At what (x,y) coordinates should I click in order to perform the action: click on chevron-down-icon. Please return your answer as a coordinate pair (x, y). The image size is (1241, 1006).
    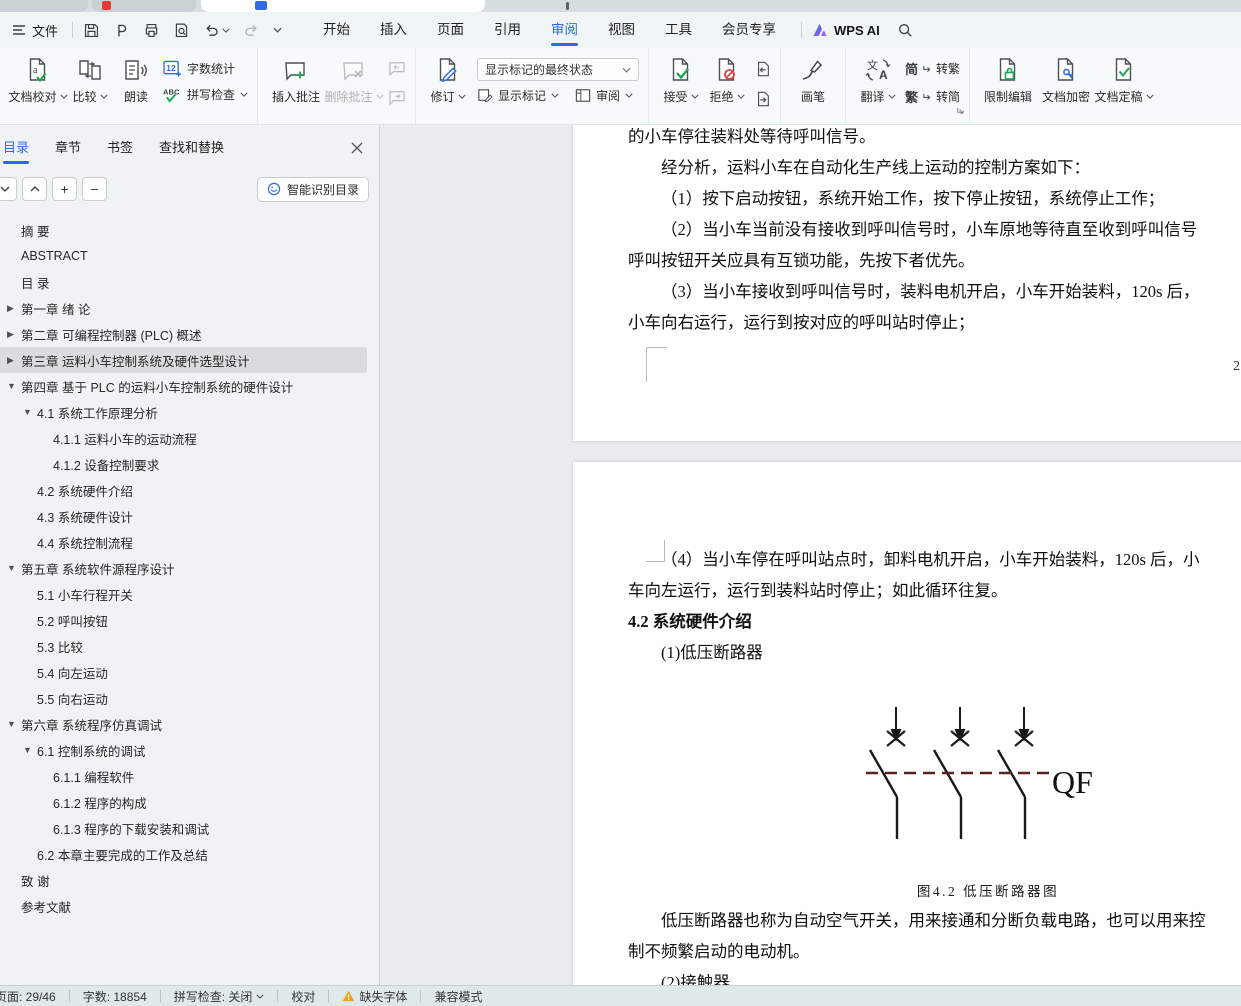
    Looking at the image, I should click on (891, 96).